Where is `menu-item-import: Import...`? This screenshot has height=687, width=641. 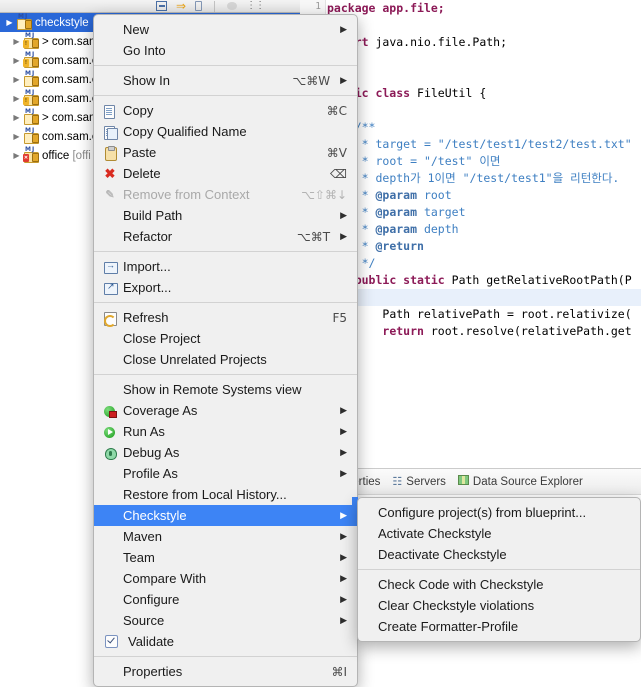
menu-item-import: Import... is located at coordinates (225, 266).